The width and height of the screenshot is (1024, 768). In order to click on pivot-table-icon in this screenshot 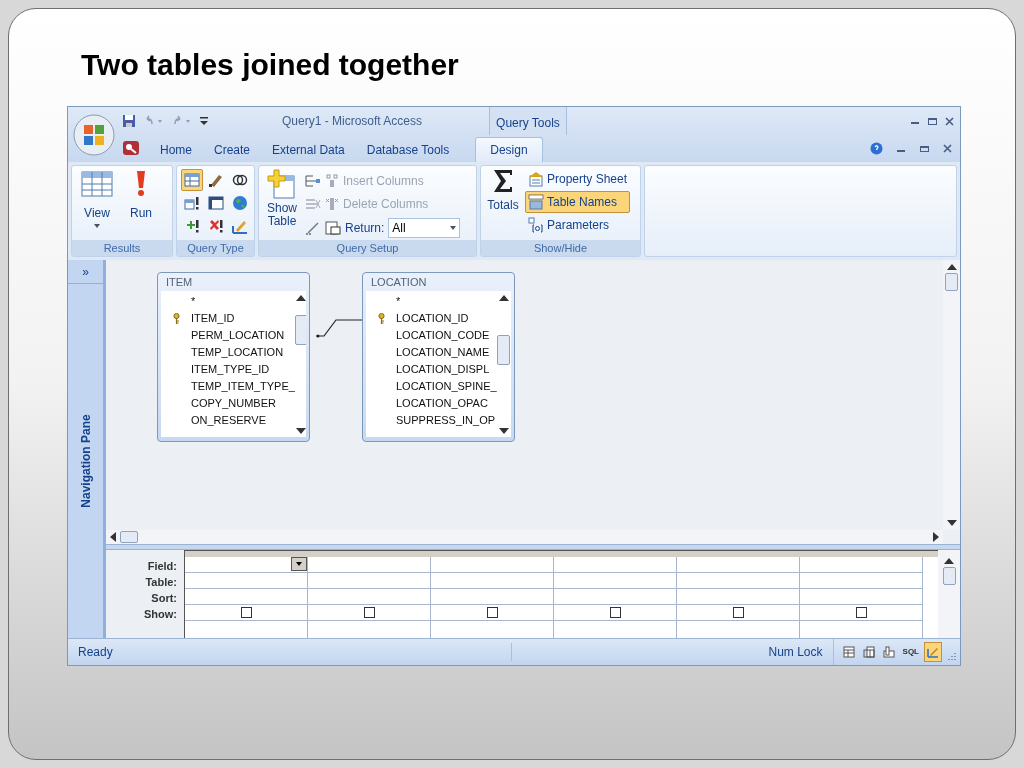, I will do `click(868, 652)`.